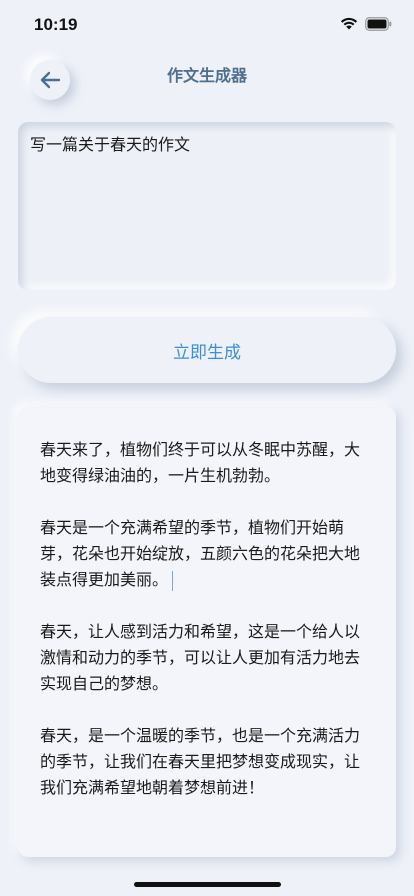  I want to click on generate-button-label: 立即生成, so click(207, 352).